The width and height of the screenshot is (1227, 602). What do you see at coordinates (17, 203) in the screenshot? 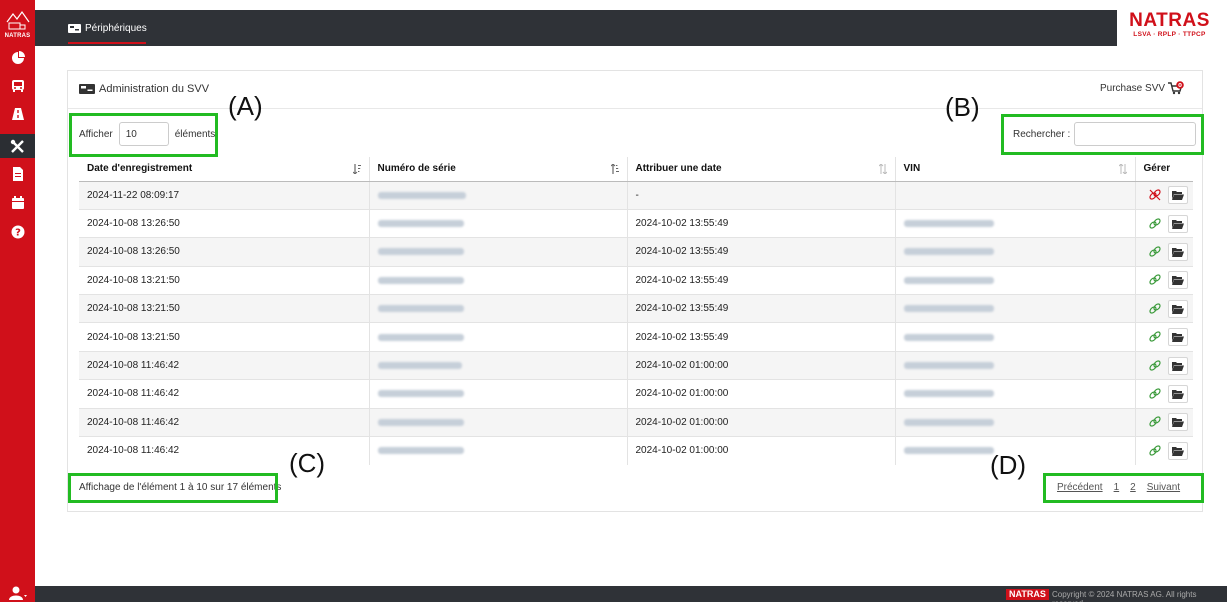
I see `sidebar-item-calendar` at bounding box center [17, 203].